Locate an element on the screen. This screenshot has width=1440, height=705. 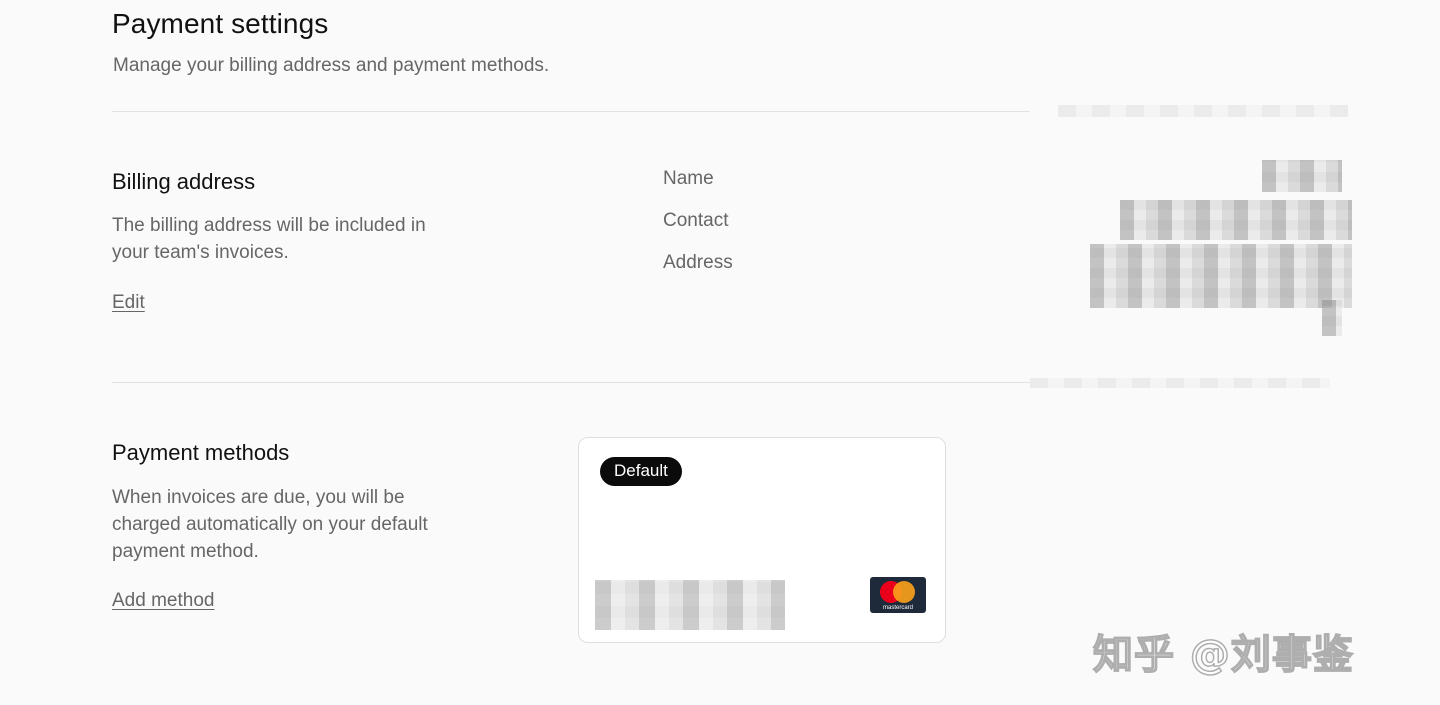
field-label-address: Address is located at coordinates (698, 262).